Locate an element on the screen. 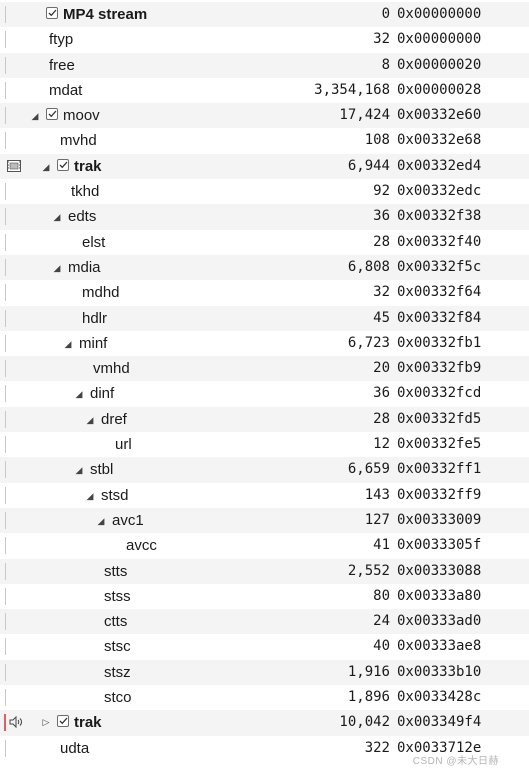 This screenshot has width=529, height=773. tree-row-stsc: stsc 40 0x00333ae8 is located at coordinates (264, 646).